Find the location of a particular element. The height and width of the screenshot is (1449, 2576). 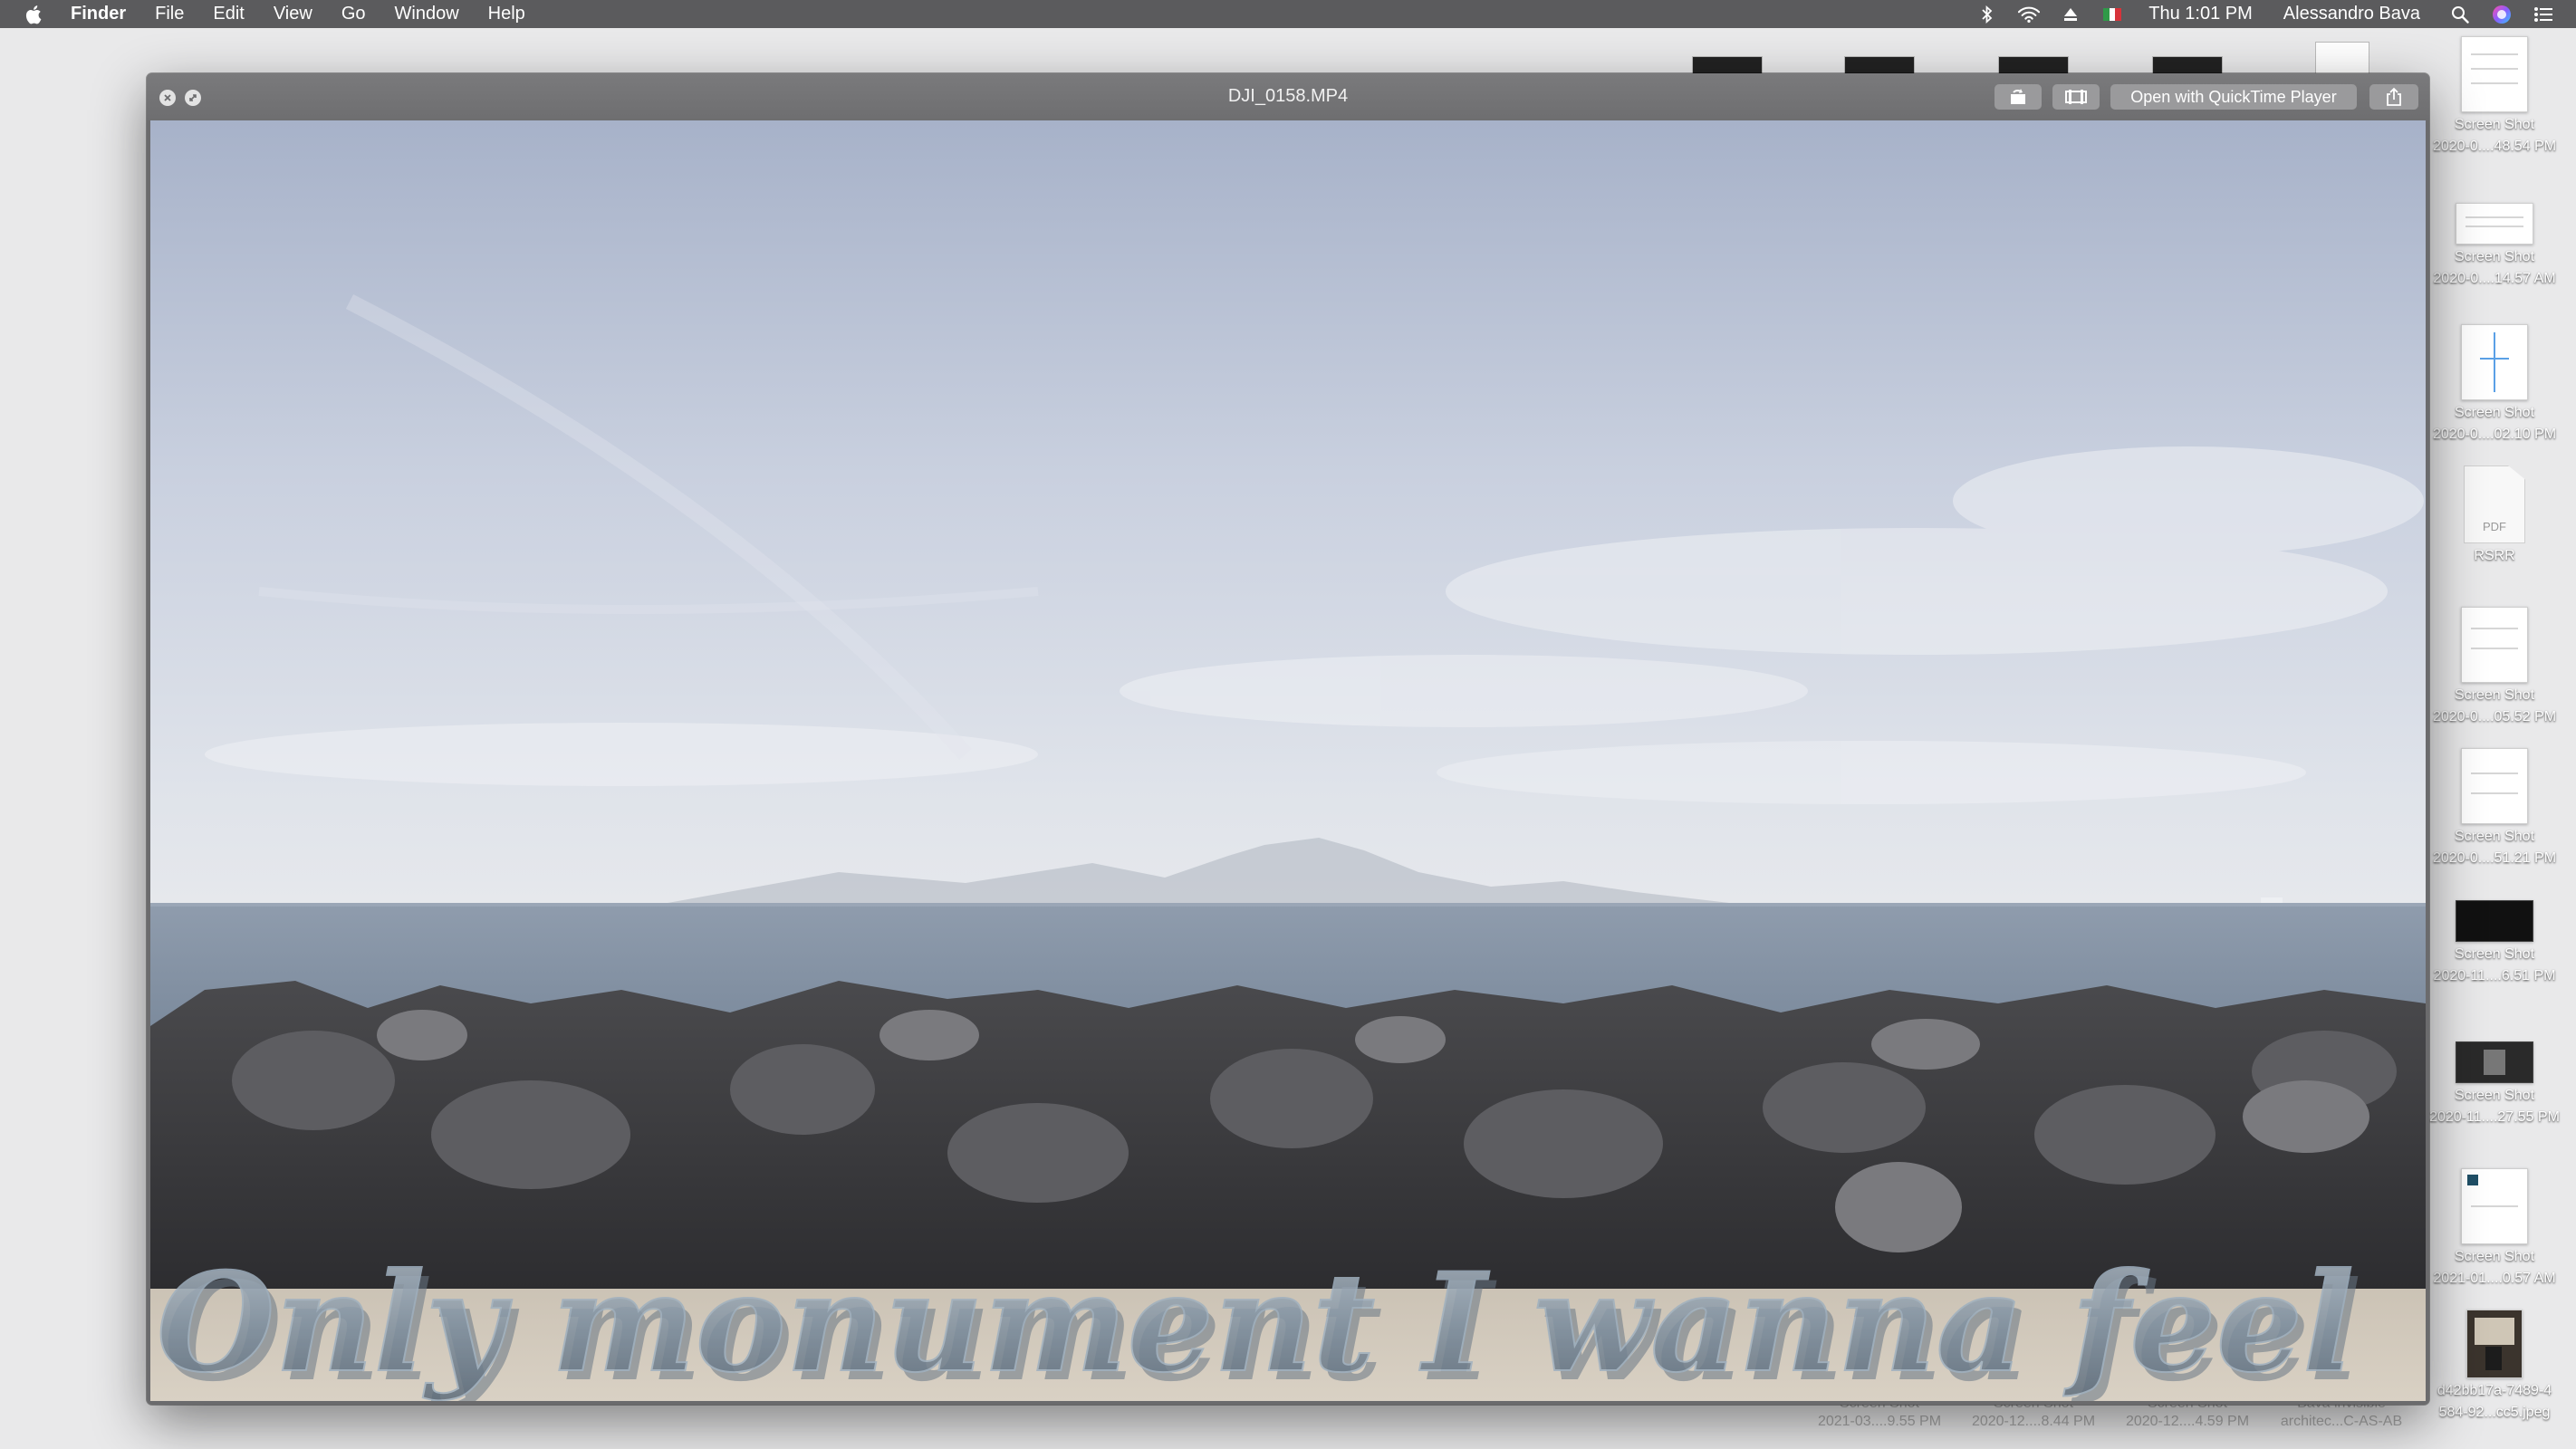

menu-app-finder: Finder is located at coordinates (98, 14).